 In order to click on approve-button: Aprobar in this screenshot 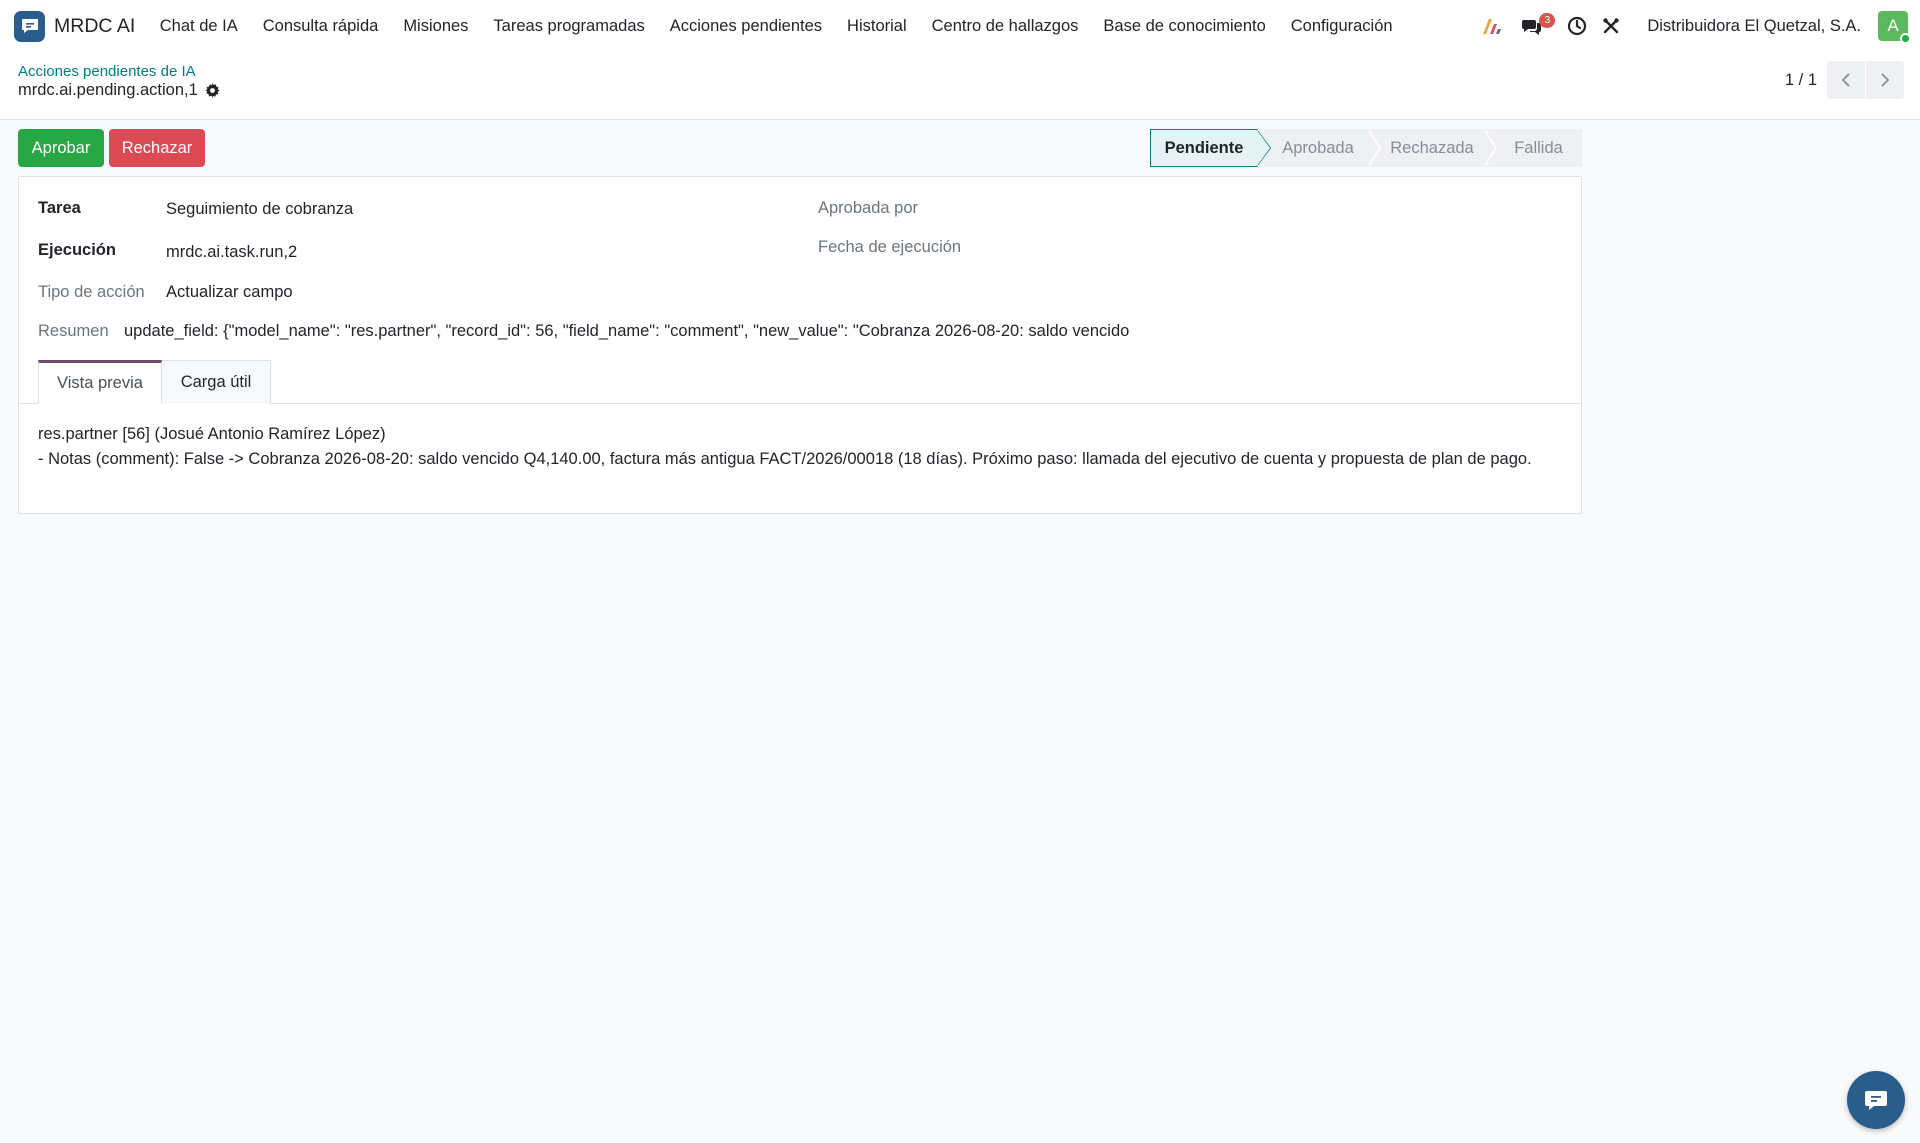, I will do `click(61, 148)`.